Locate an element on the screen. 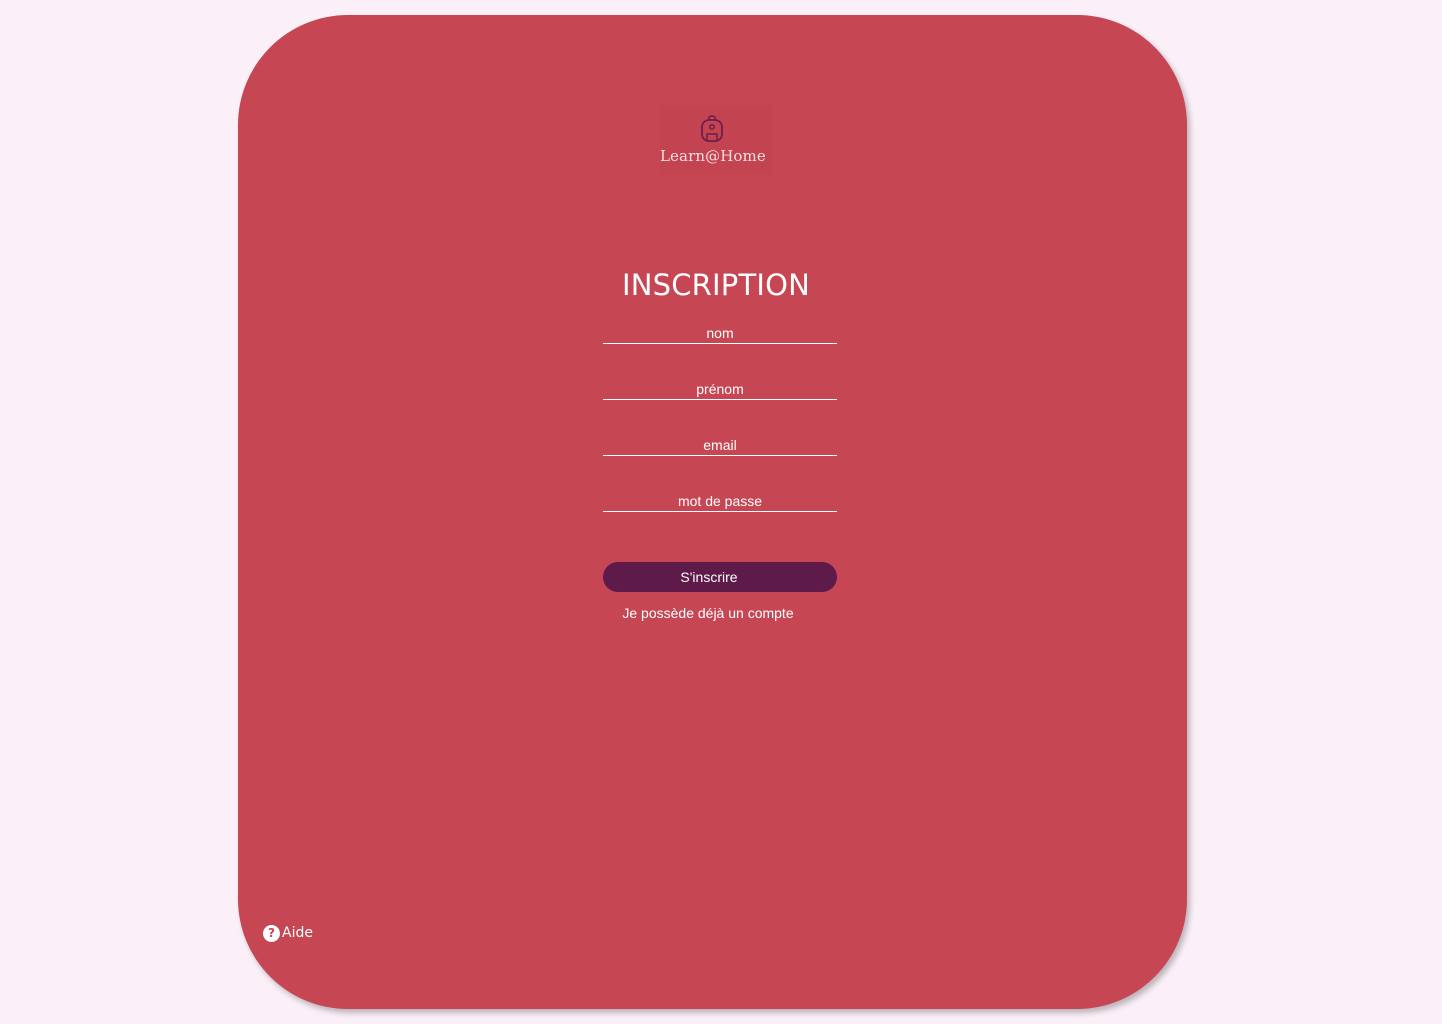 The image size is (1442, 1024). help-button: ? Aide is located at coordinates (288, 933).